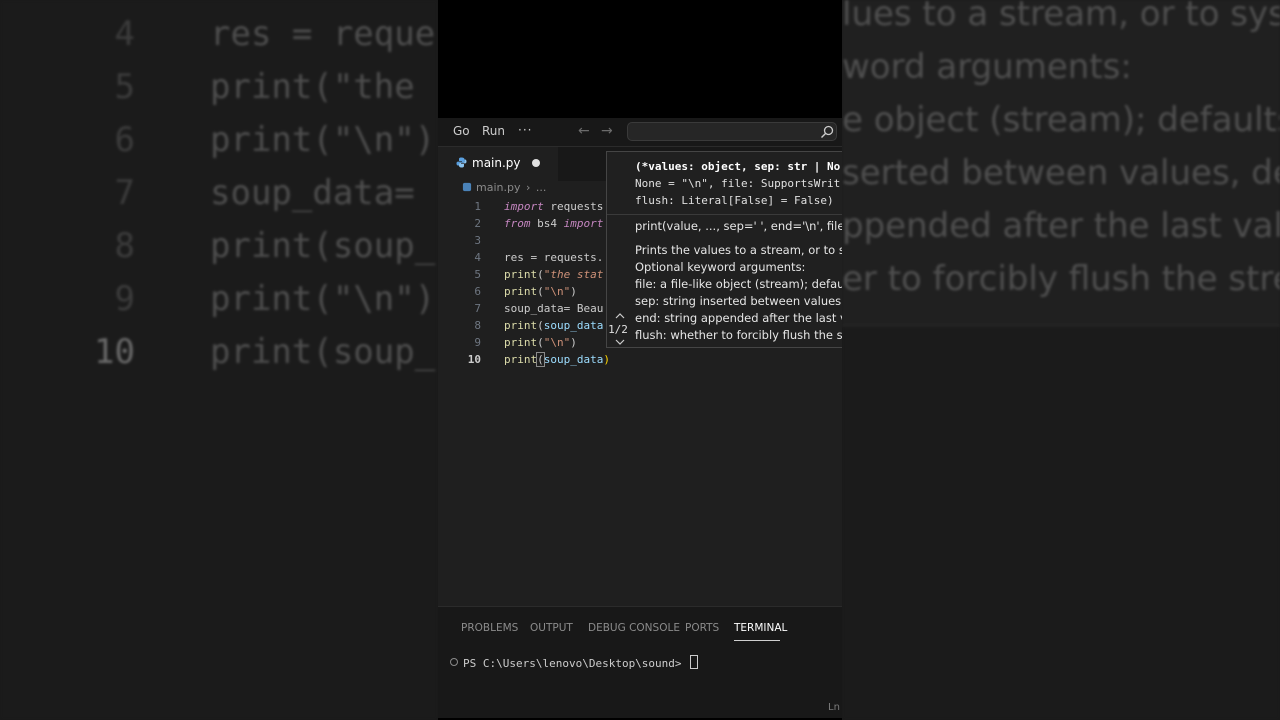  What do you see at coordinates (702, 628) in the screenshot?
I see `tab-ports: PORTS` at bounding box center [702, 628].